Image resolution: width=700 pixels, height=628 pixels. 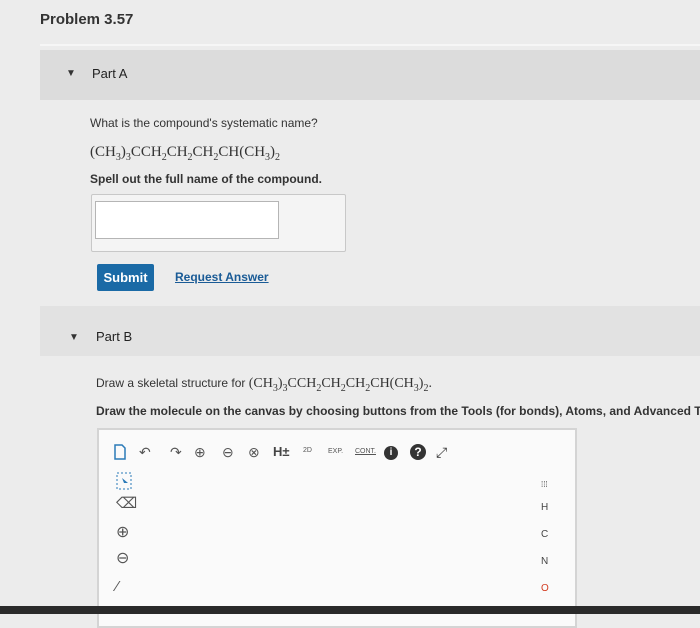 I want to click on divider, so click(x=370, y=45).